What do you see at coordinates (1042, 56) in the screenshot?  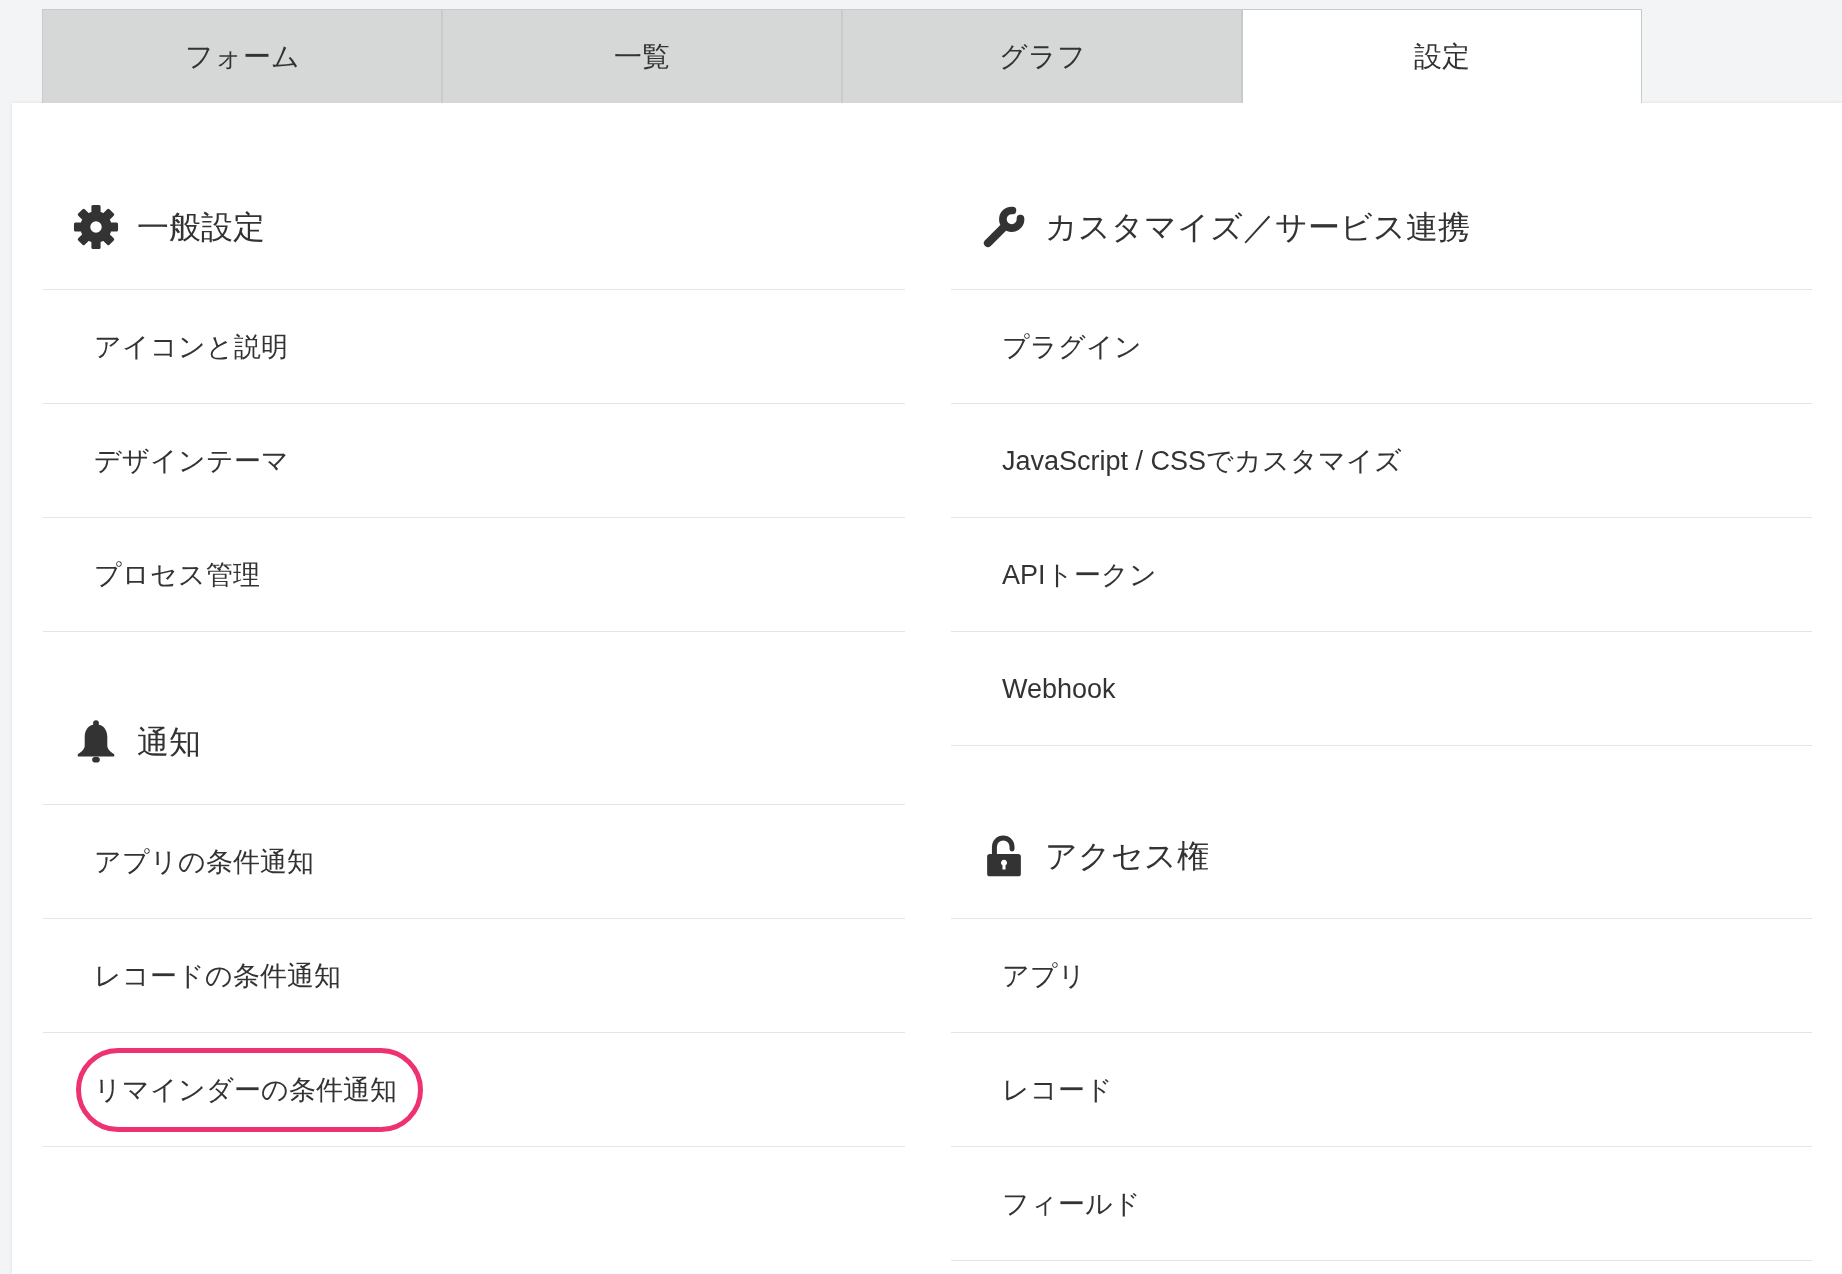 I see `tab: グラフ` at bounding box center [1042, 56].